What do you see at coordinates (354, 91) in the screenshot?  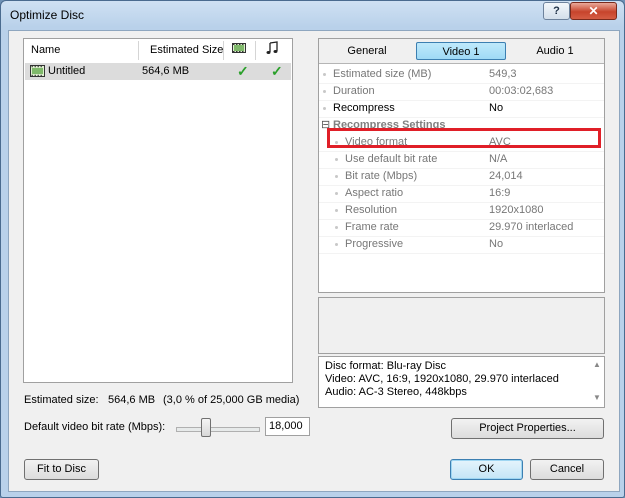 I see `property-name: Duration` at bounding box center [354, 91].